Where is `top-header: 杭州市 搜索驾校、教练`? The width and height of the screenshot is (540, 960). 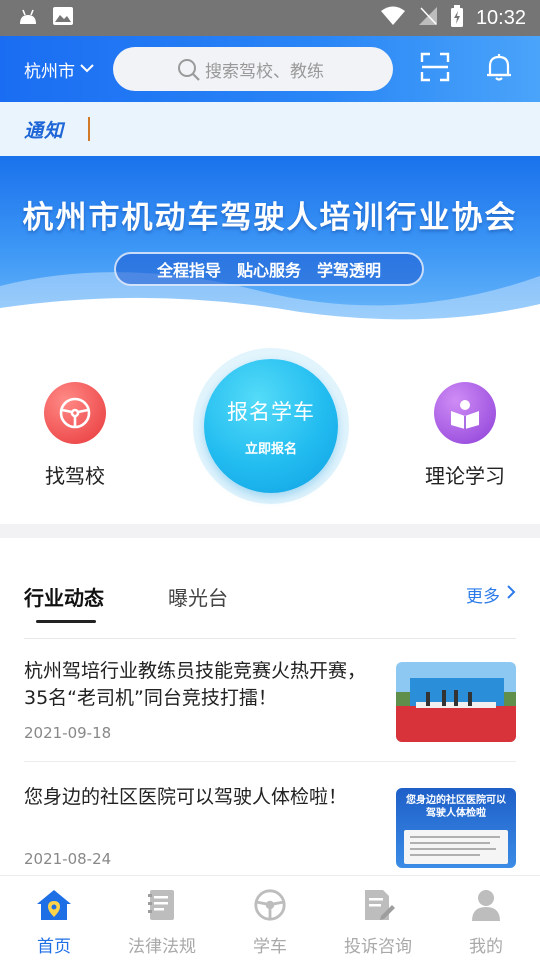
top-header: 杭州市 搜索驾校、教练 is located at coordinates (270, 69).